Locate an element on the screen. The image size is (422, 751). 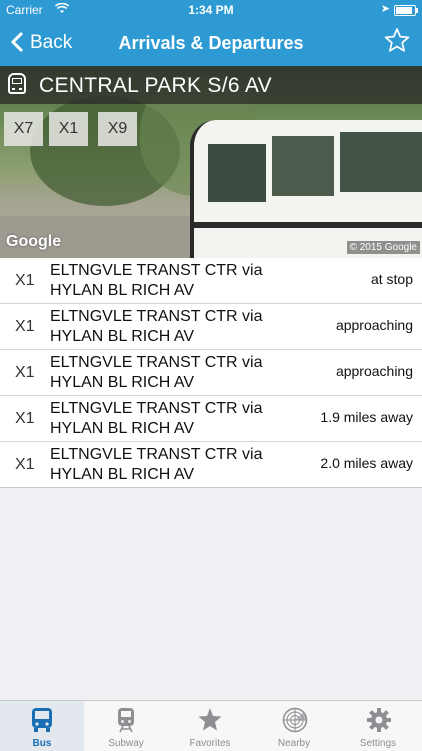
favorite-star-button is located at coordinates (397, 43).